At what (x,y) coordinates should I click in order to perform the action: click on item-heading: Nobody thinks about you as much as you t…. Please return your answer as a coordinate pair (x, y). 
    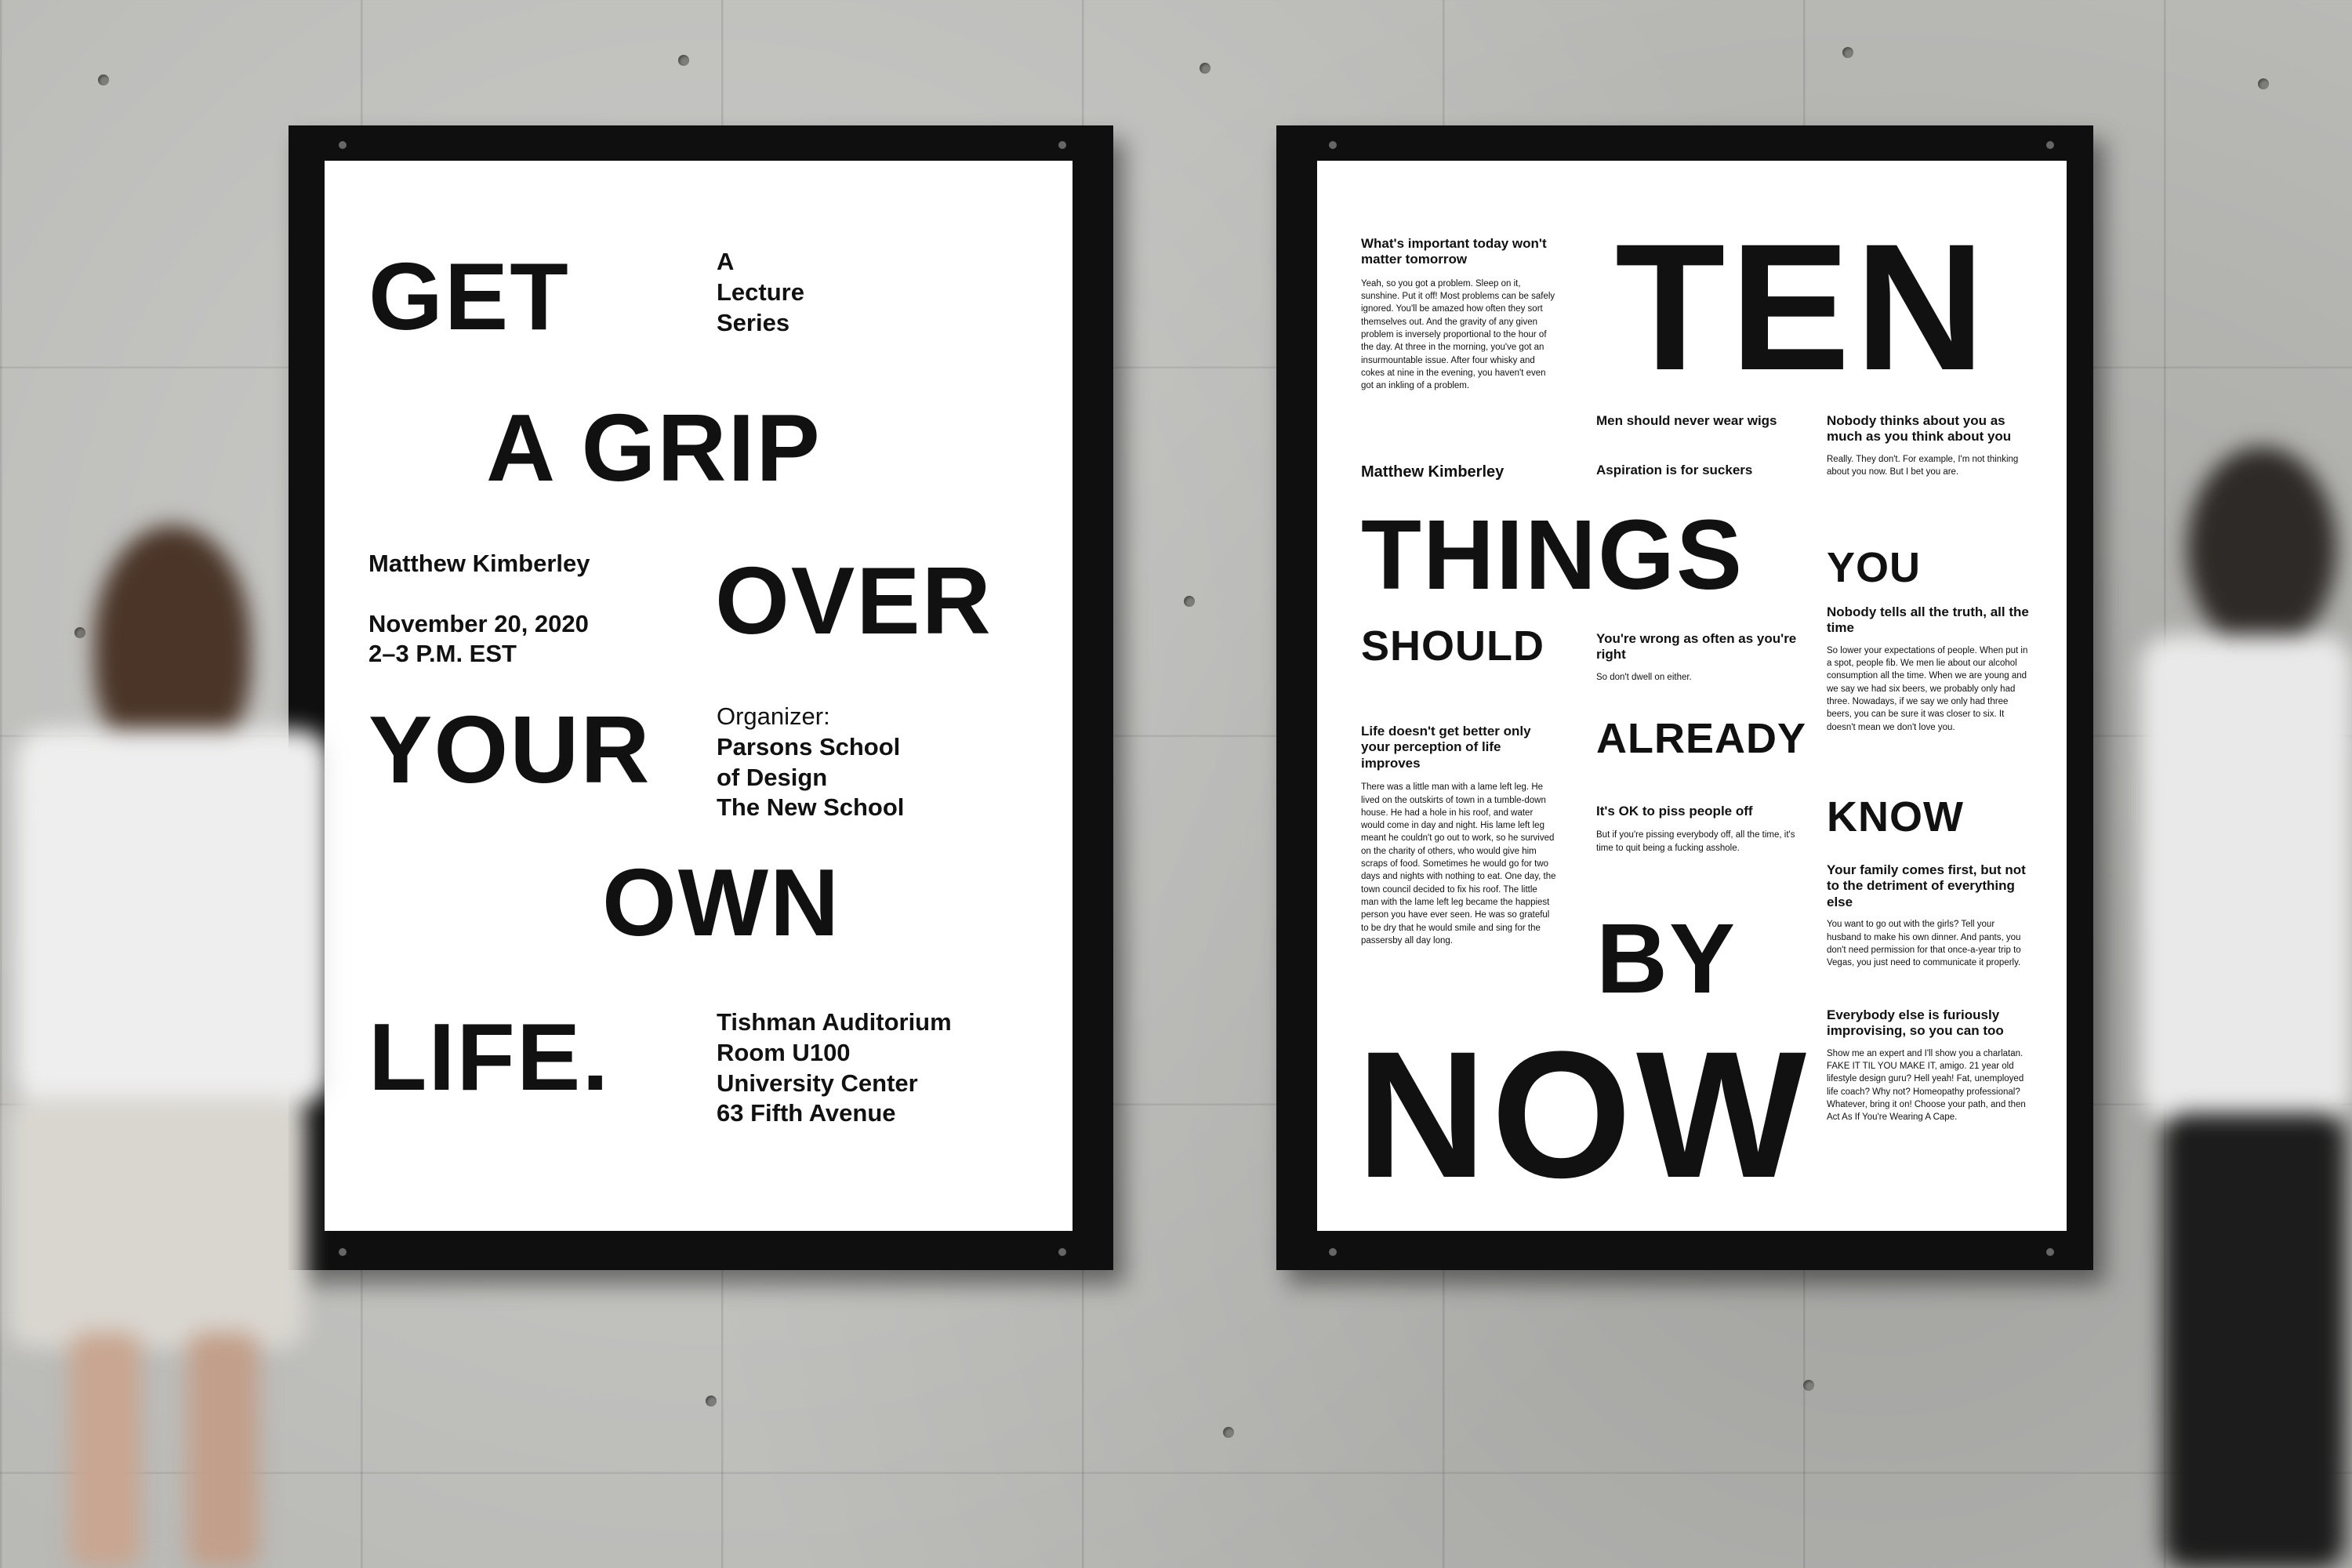
    Looking at the image, I should click on (1920, 429).